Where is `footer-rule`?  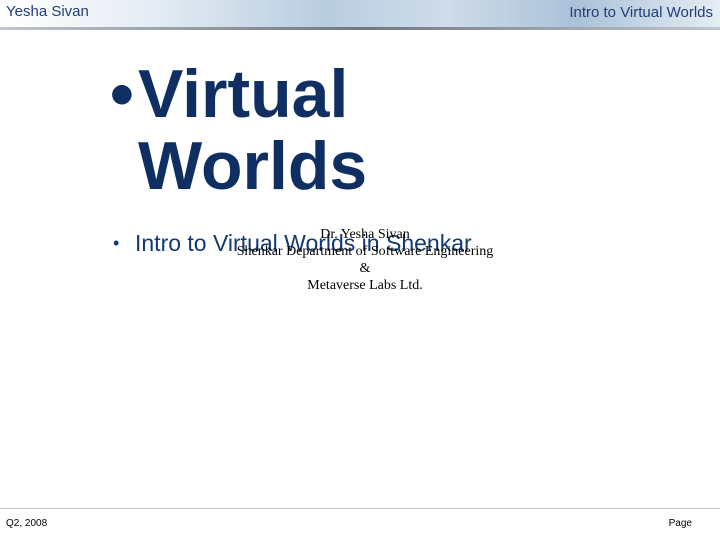 footer-rule is located at coordinates (360, 508).